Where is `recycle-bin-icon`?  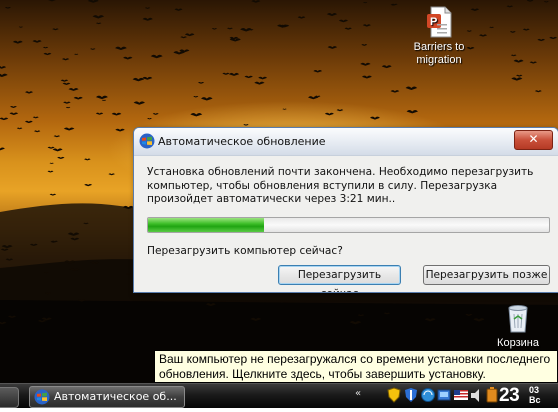 recycle-bin-icon is located at coordinates (518, 318).